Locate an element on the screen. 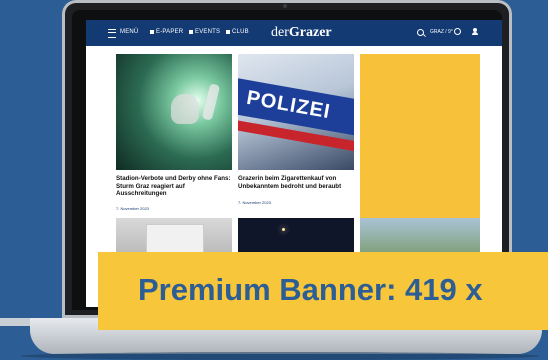 The height and width of the screenshot is (360, 548). nav-item-events: EVENTS is located at coordinates (204, 32).